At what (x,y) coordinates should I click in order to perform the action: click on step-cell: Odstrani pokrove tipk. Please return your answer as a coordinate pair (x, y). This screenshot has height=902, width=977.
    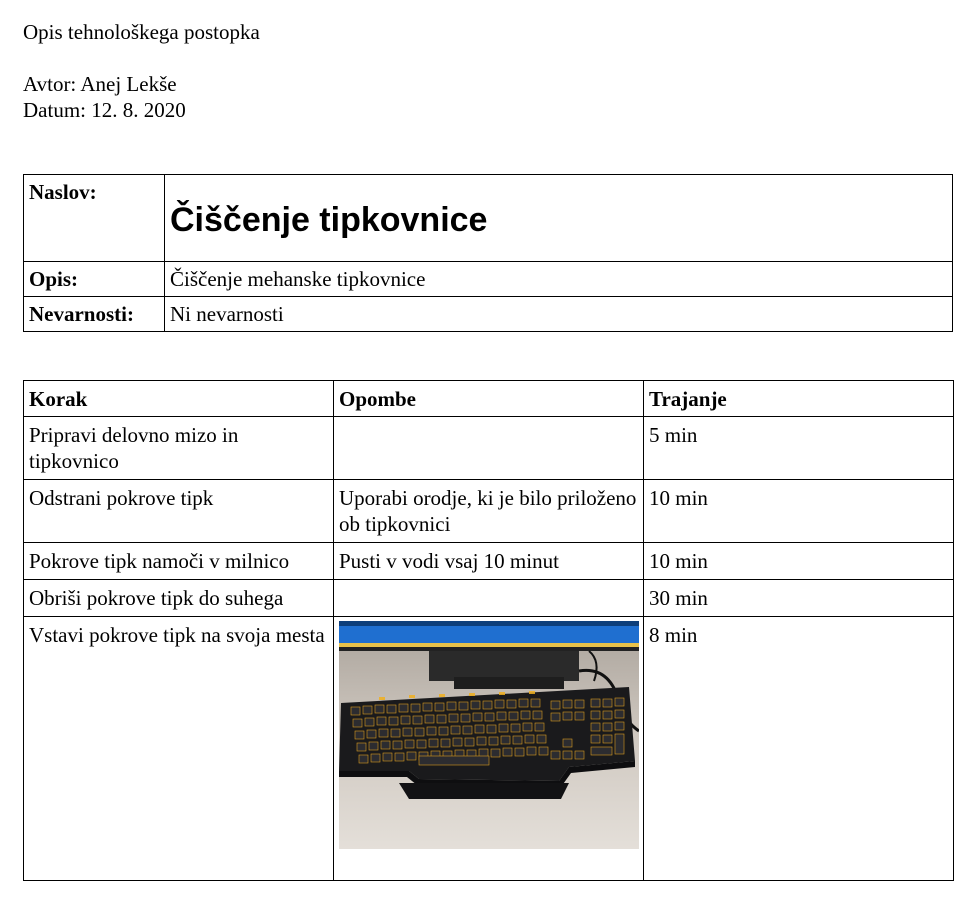
    Looking at the image, I should click on (178, 511).